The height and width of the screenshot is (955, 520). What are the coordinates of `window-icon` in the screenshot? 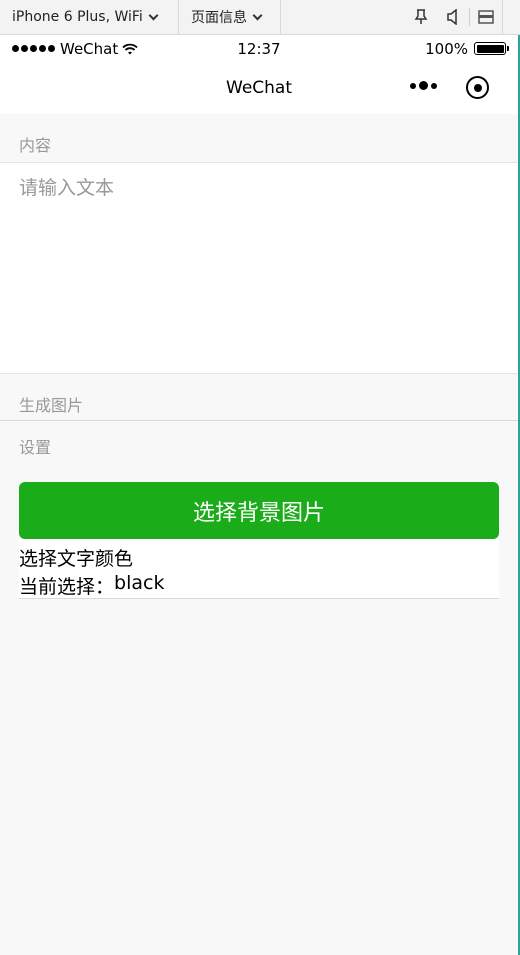 It's located at (486, 17).